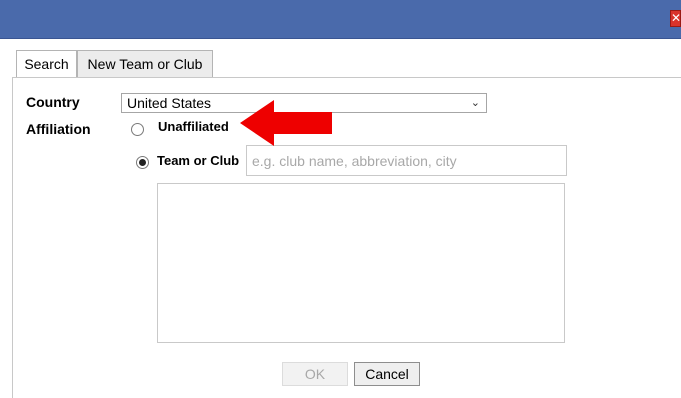 This screenshot has height=398, width=681. Describe the element at coordinates (53, 102) in the screenshot. I see `country-label: Country` at that location.